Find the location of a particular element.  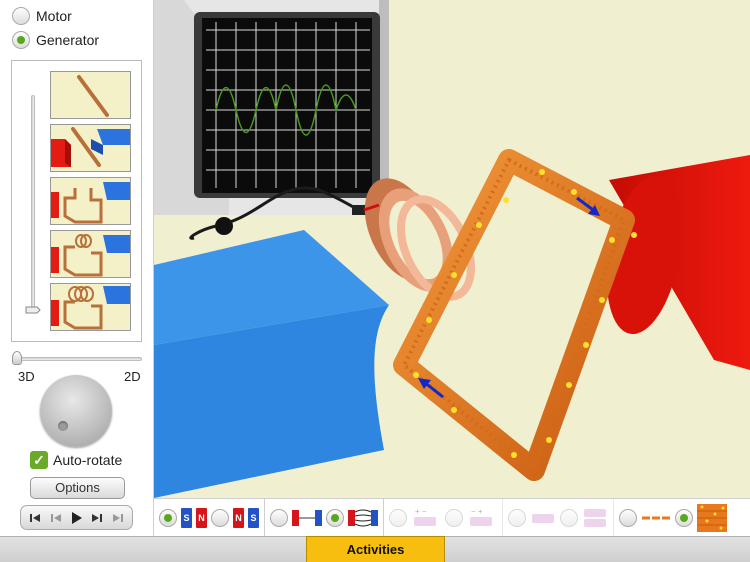

radio-current-view is located at coordinates (628, 517).